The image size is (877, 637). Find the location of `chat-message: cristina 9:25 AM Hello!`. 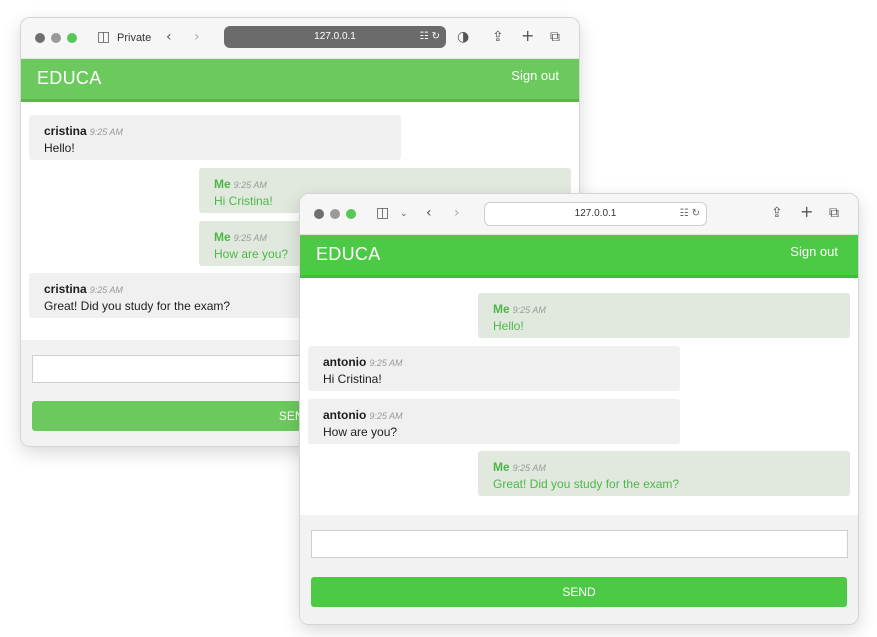

chat-message: cristina 9:25 AM Hello! is located at coordinates (215, 137).